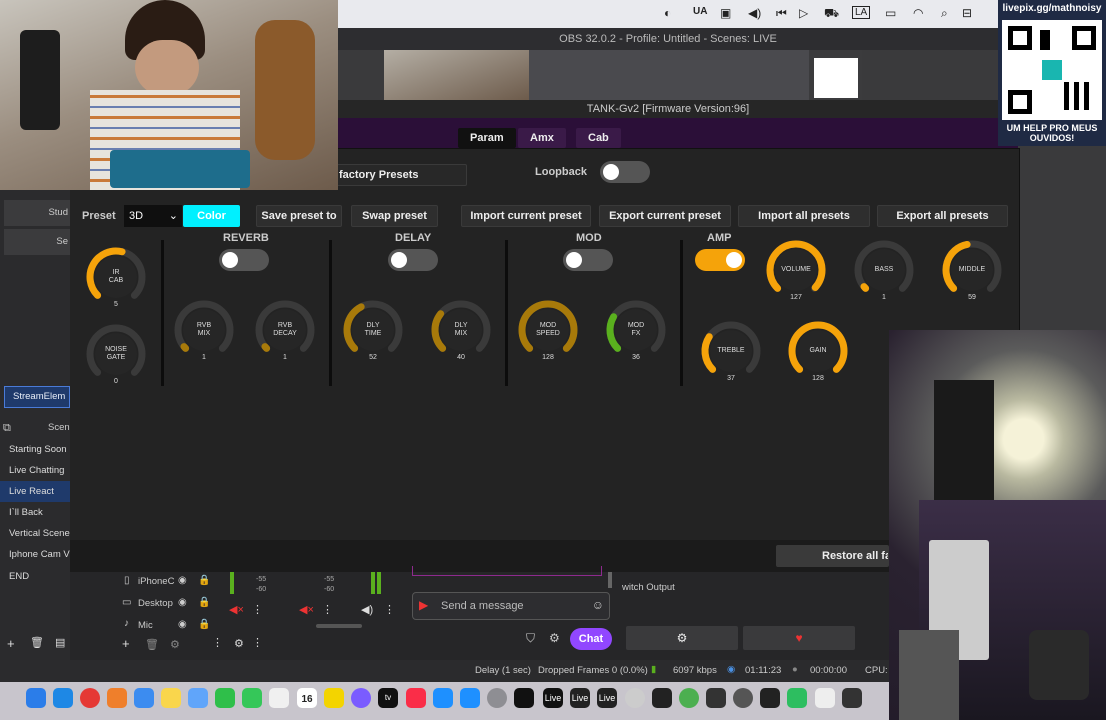 Image resolution: width=1106 pixels, height=720 pixels. Describe the element at coordinates (890, 13) in the screenshot. I see `battery-icon: ▭` at that location.